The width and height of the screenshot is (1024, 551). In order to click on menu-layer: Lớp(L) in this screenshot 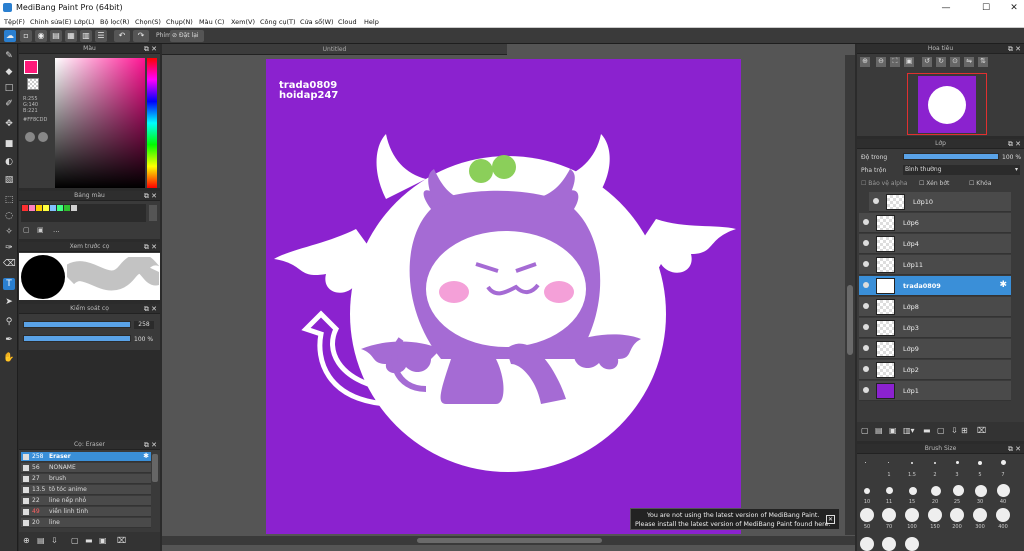, I will do `click(84, 22)`.